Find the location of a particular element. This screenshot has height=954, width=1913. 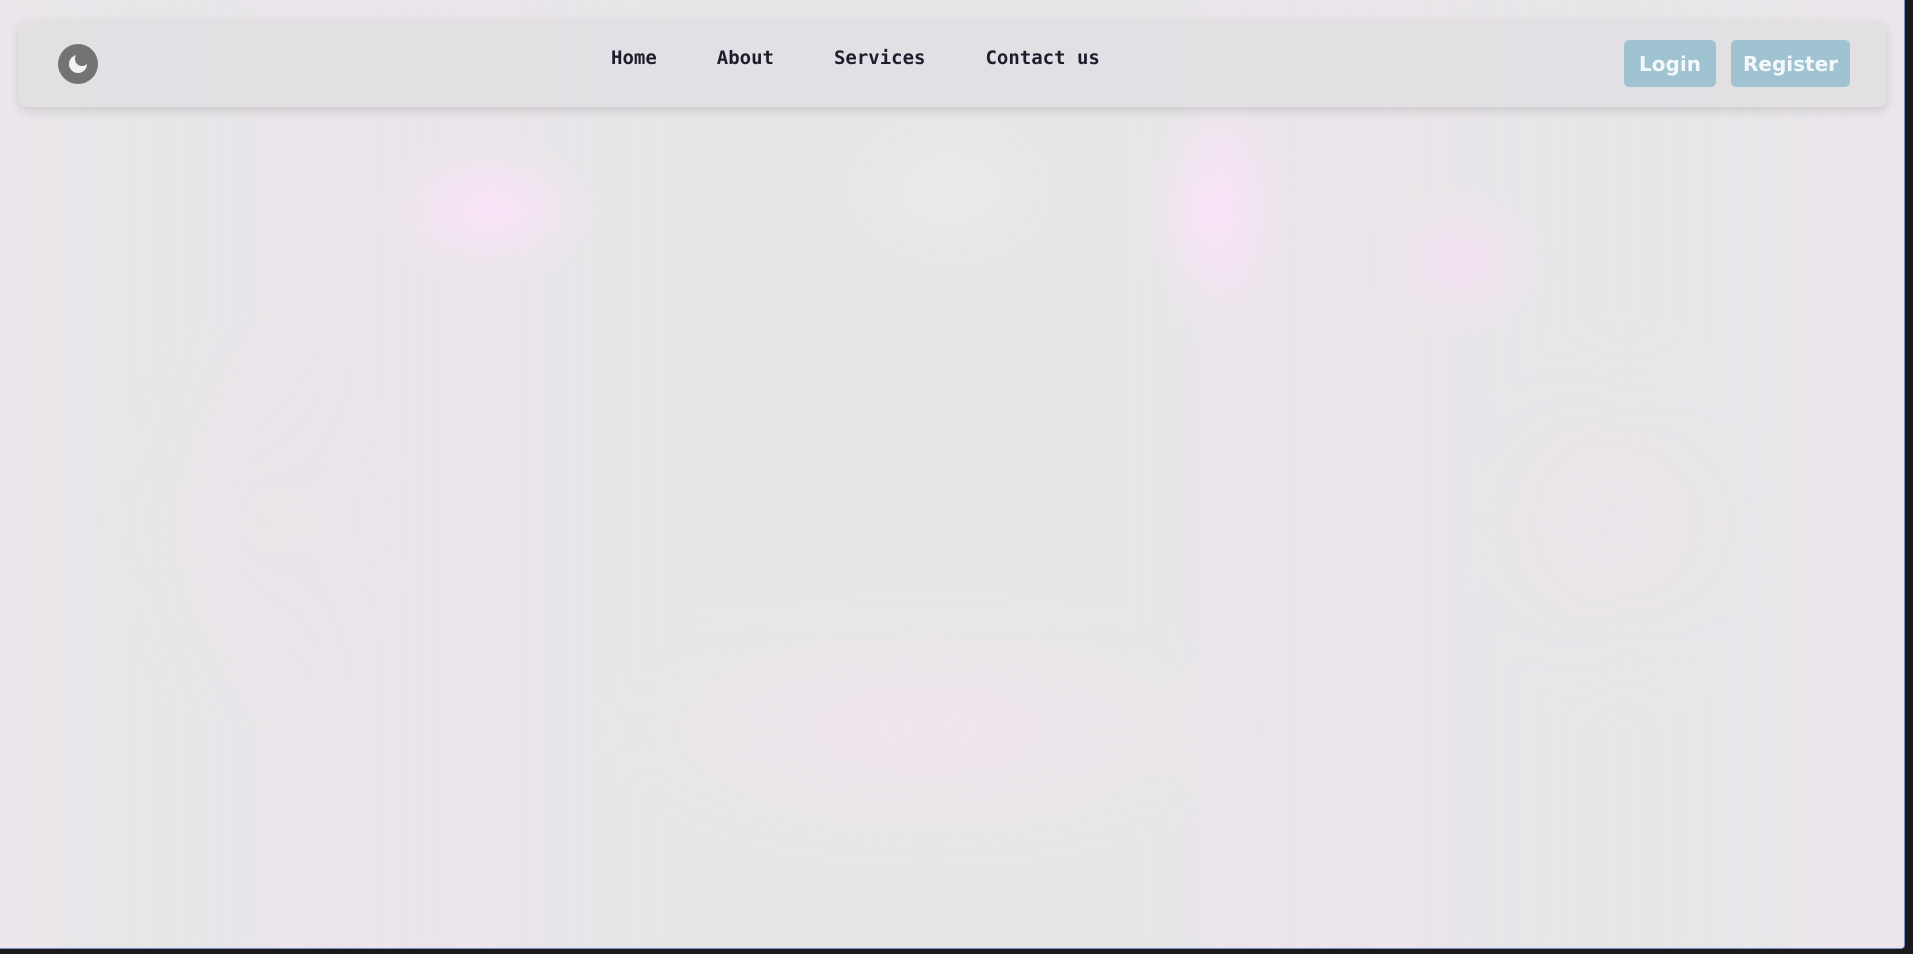

background-panel is located at coordinates (915, 362).